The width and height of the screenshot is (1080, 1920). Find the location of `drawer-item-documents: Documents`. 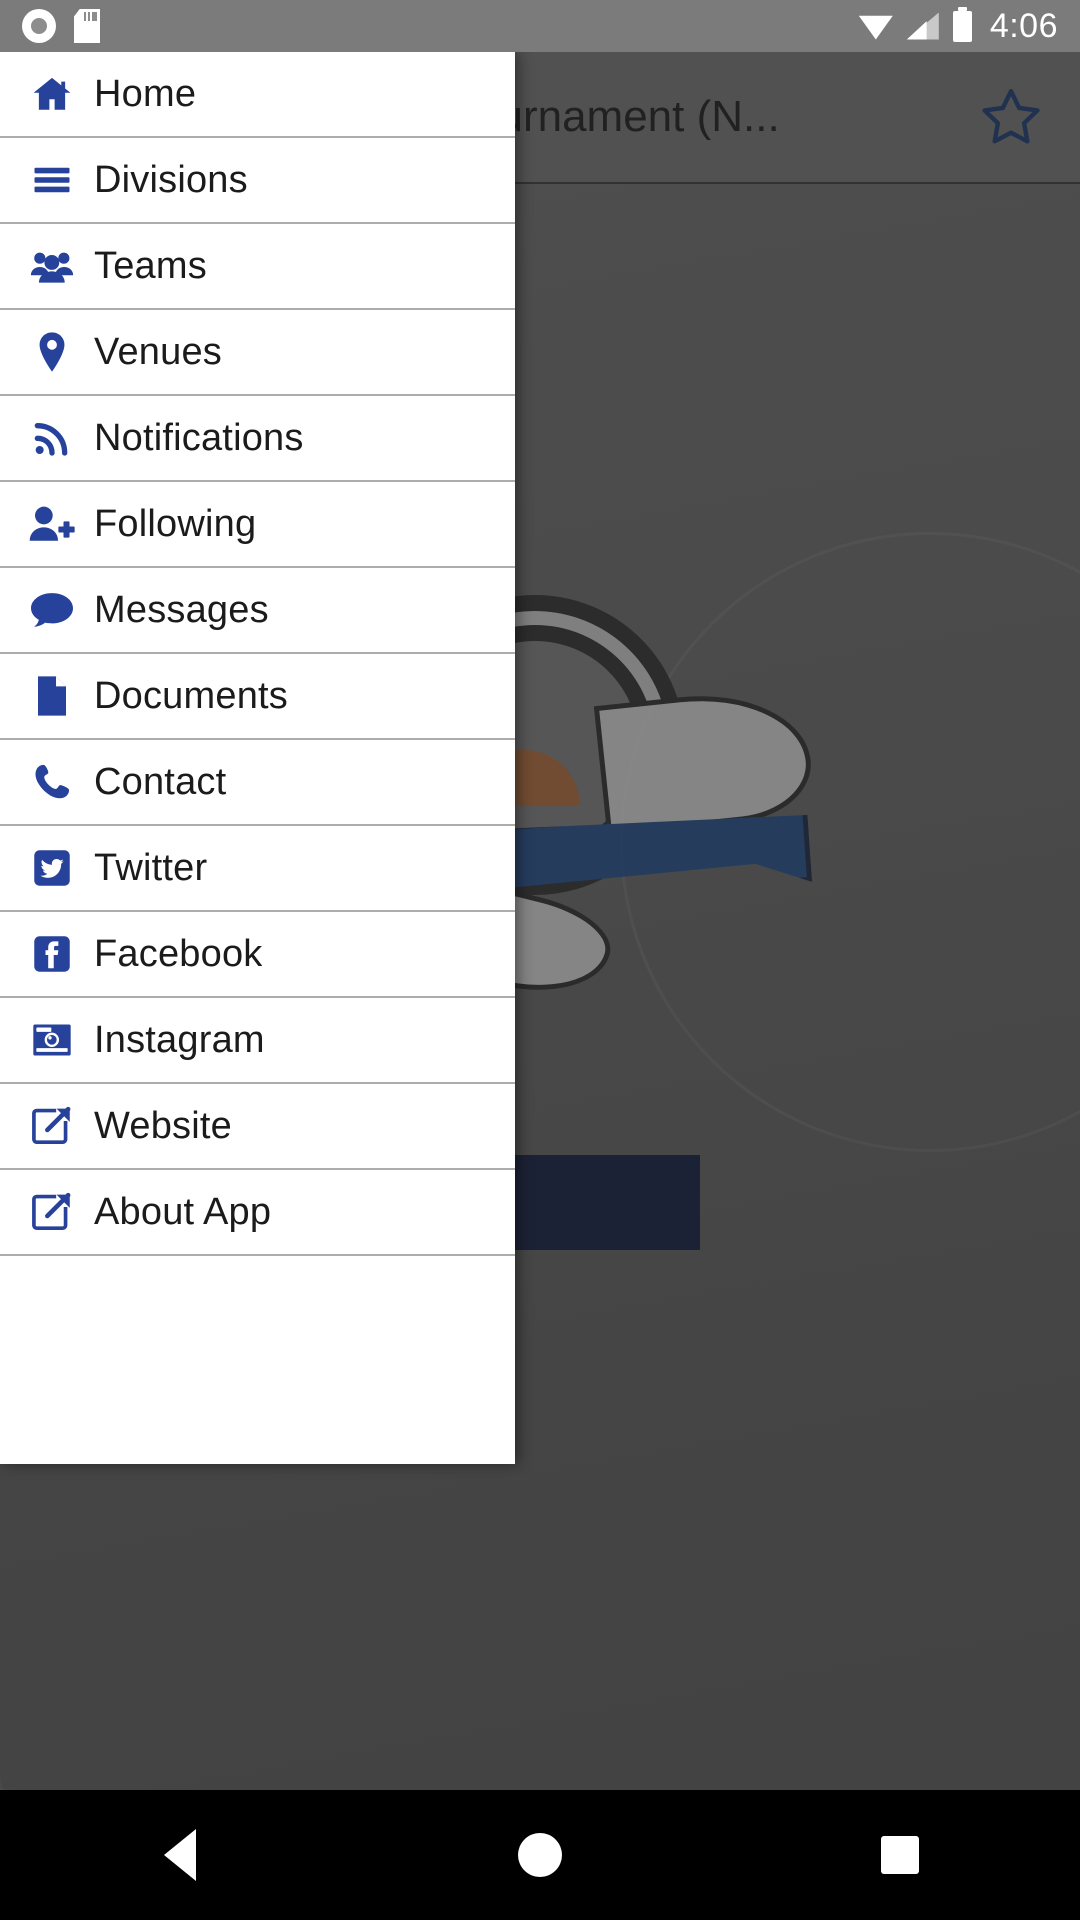

drawer-item-documents: Documents is located at coordinates (257, 697).